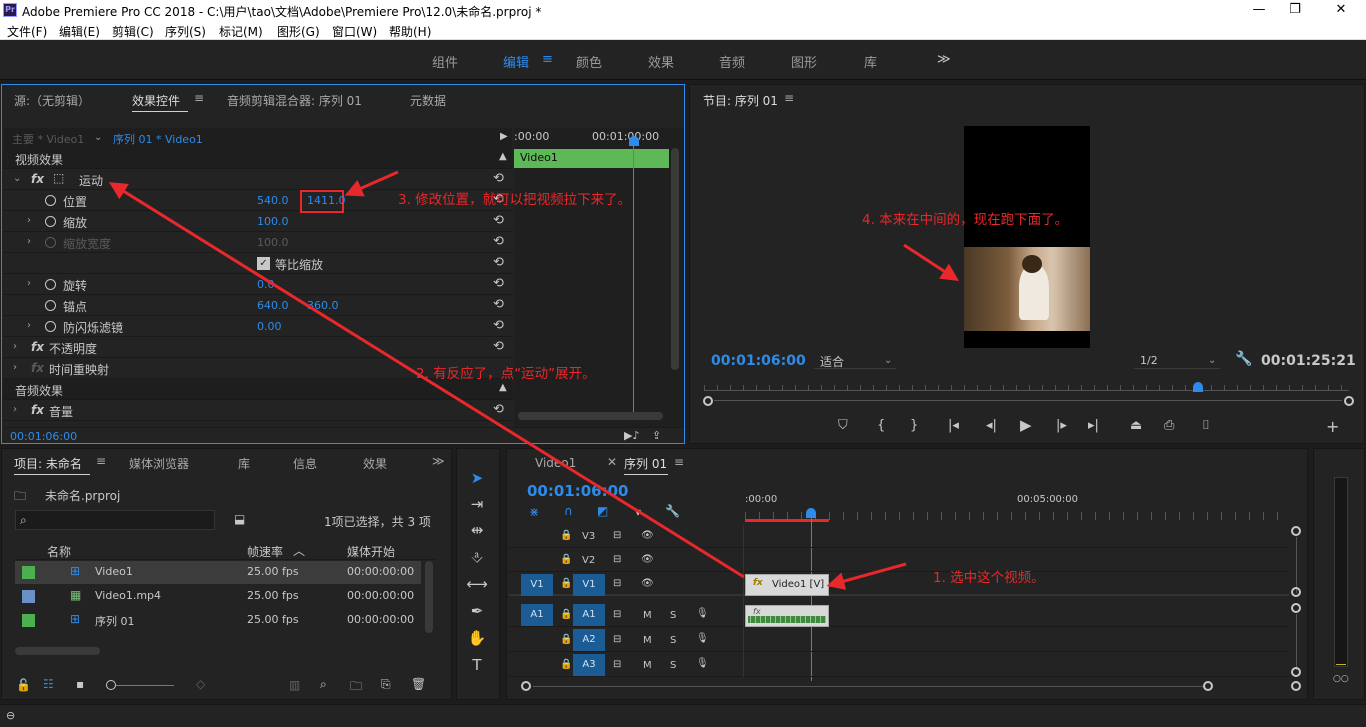  I want to click on timeline-hscrollbar, so click(868, 686).